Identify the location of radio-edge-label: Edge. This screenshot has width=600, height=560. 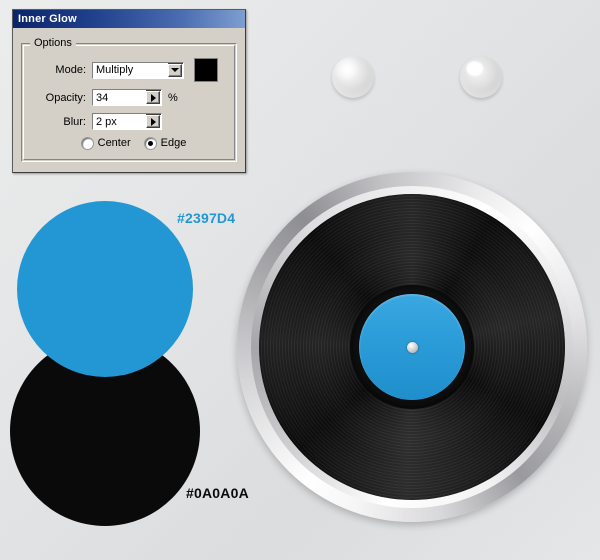
(173, 143).